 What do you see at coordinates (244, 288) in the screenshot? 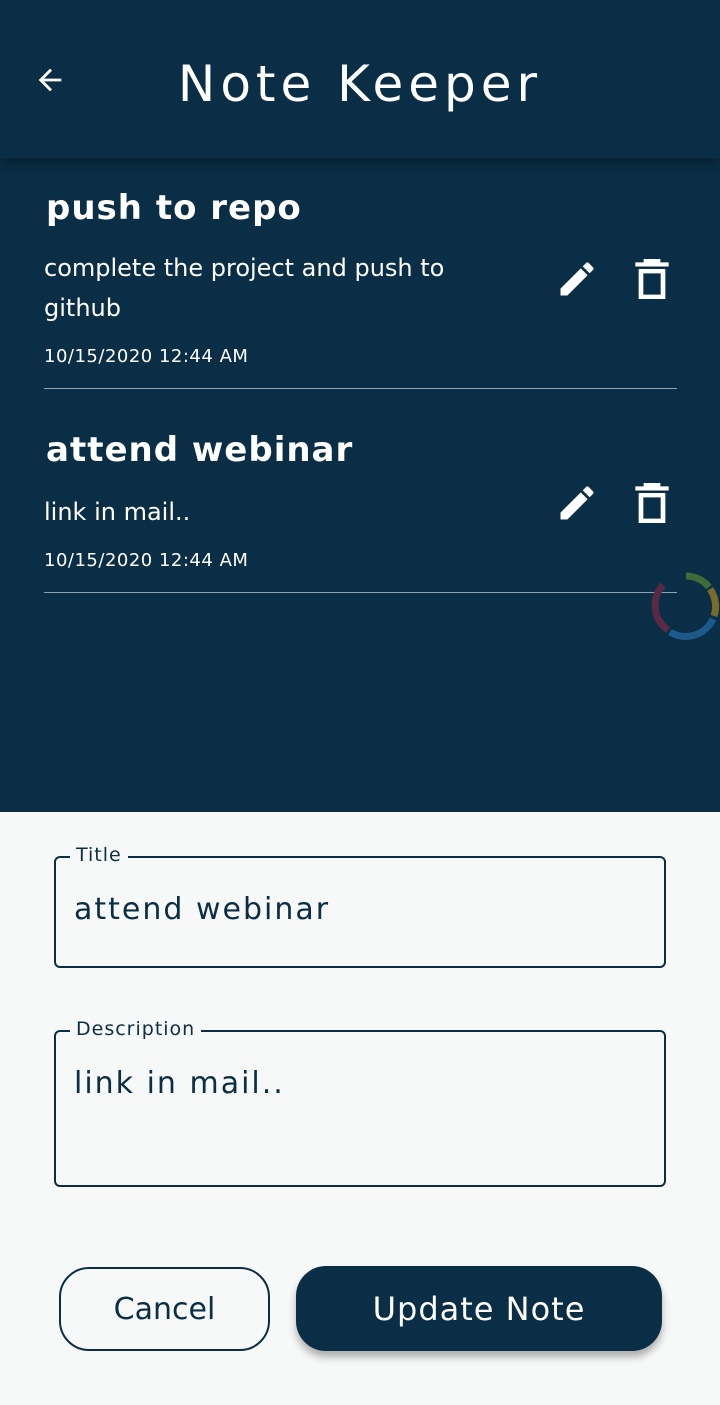
I see `note-description: complete the project and push to github` at bounding box center [244, 288].